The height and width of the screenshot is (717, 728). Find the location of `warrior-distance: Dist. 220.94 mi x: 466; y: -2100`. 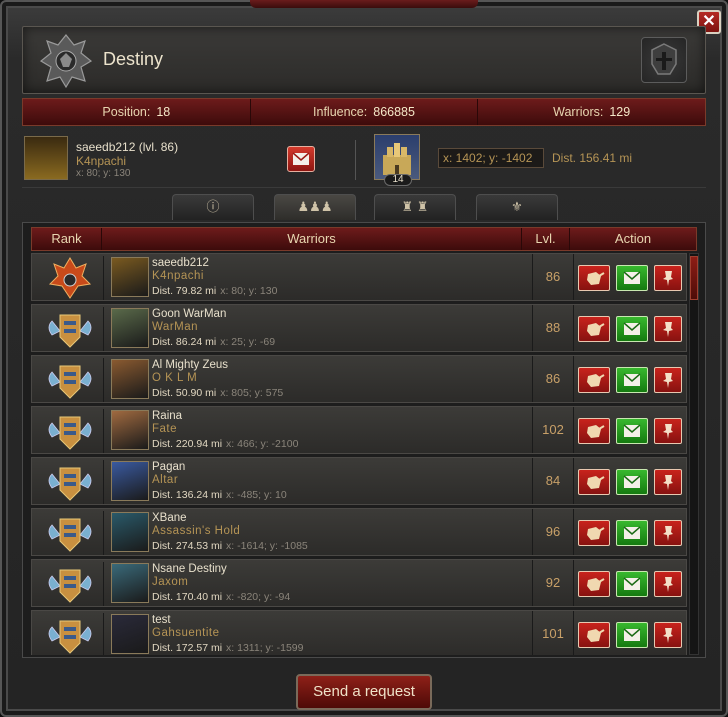

warrior-distance: Dist. 220.94 mi x: 466; y: -2100 is located at coordinates (225, 444).